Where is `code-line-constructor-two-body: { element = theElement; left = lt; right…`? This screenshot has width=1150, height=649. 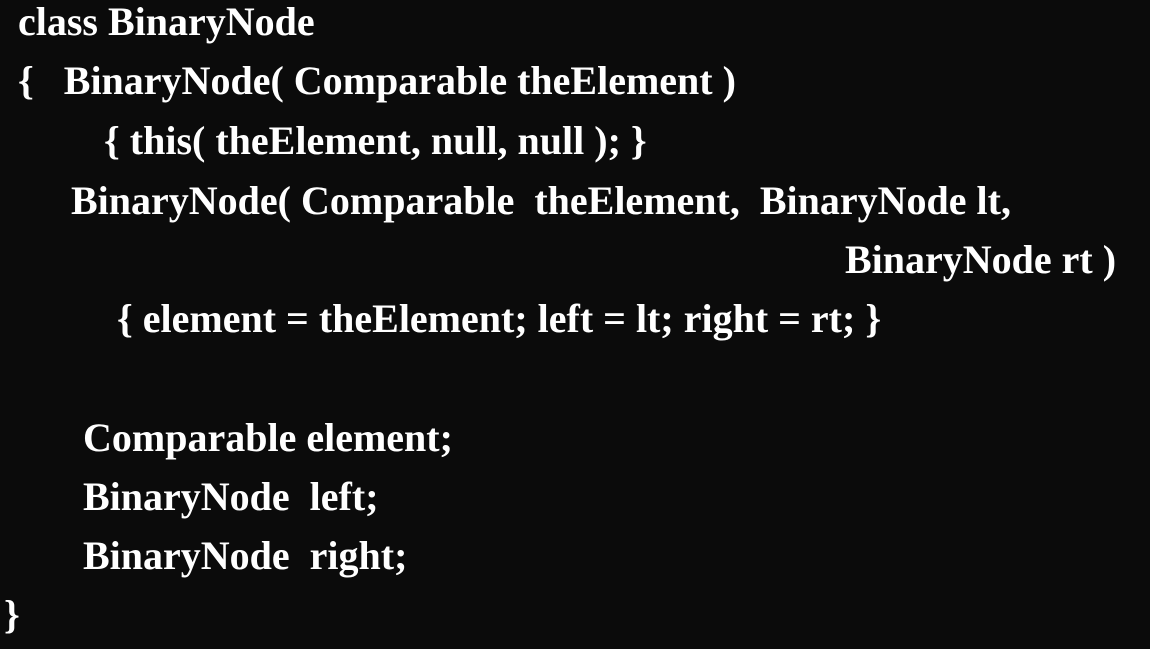
code-line-constructor-two-body: { element = theElement; left = lt; right… is located at coordinates (499, 318).